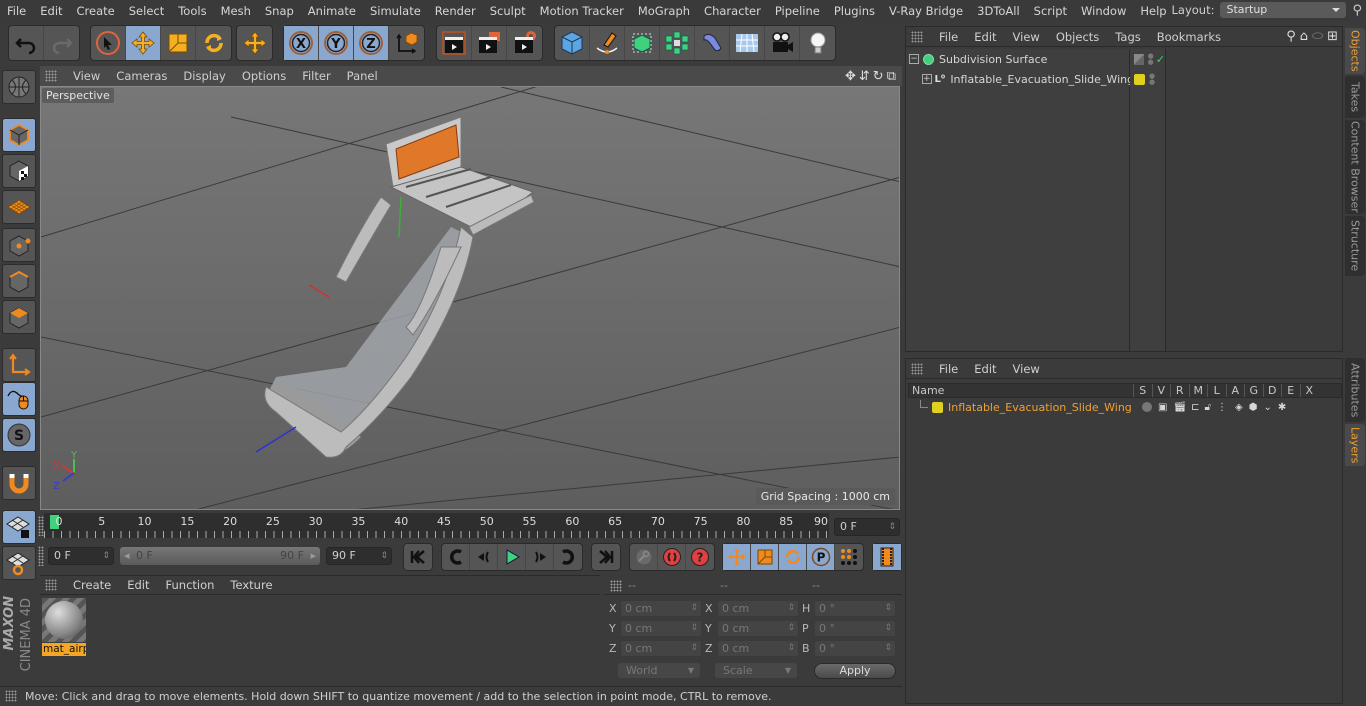 The width and height of the screenshot is (1366, 706). What do you see at coordinates (1253, 407) in the screenshot?
I see `deformers-toggle-icon: ⬢` at bounding box center [1253, 407].